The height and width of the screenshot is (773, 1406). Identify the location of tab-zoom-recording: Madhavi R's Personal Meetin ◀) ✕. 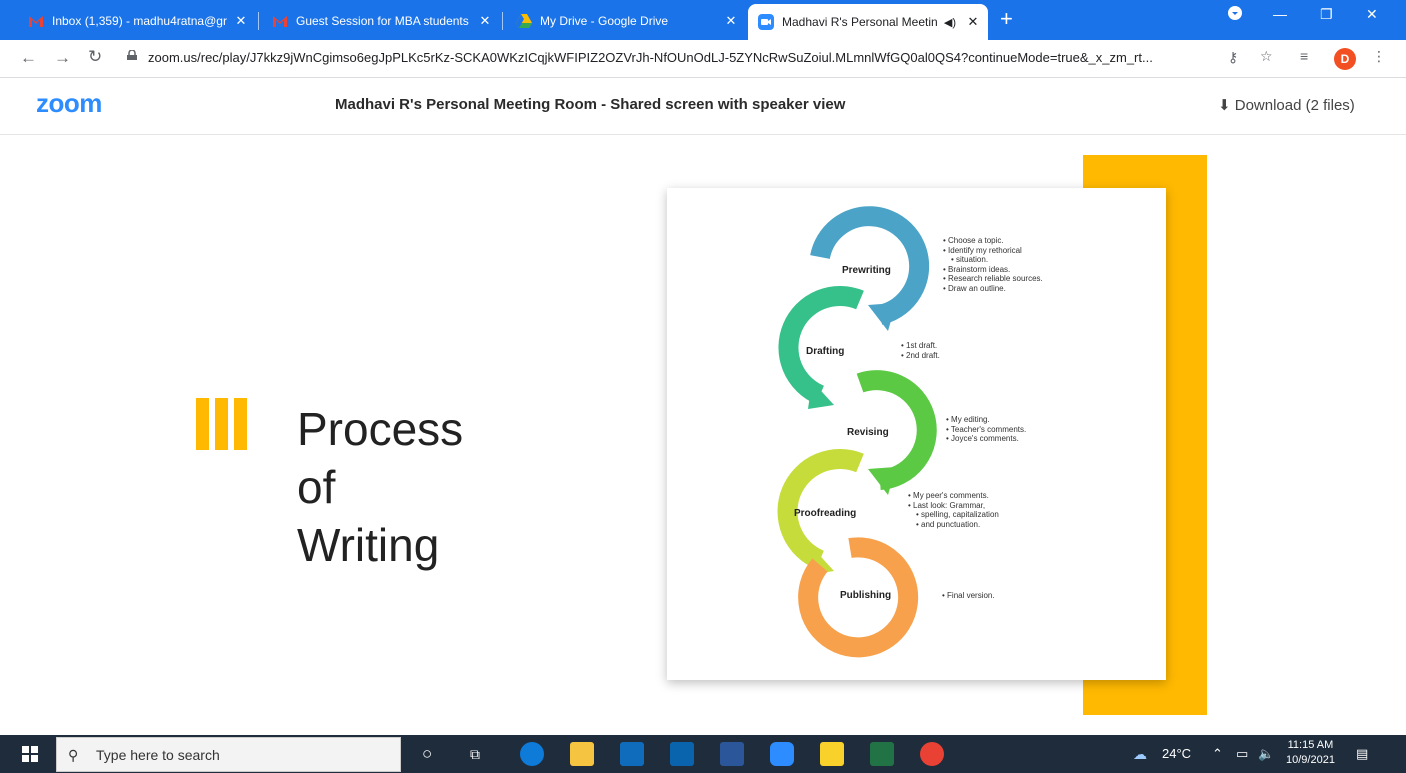
(868, 22).